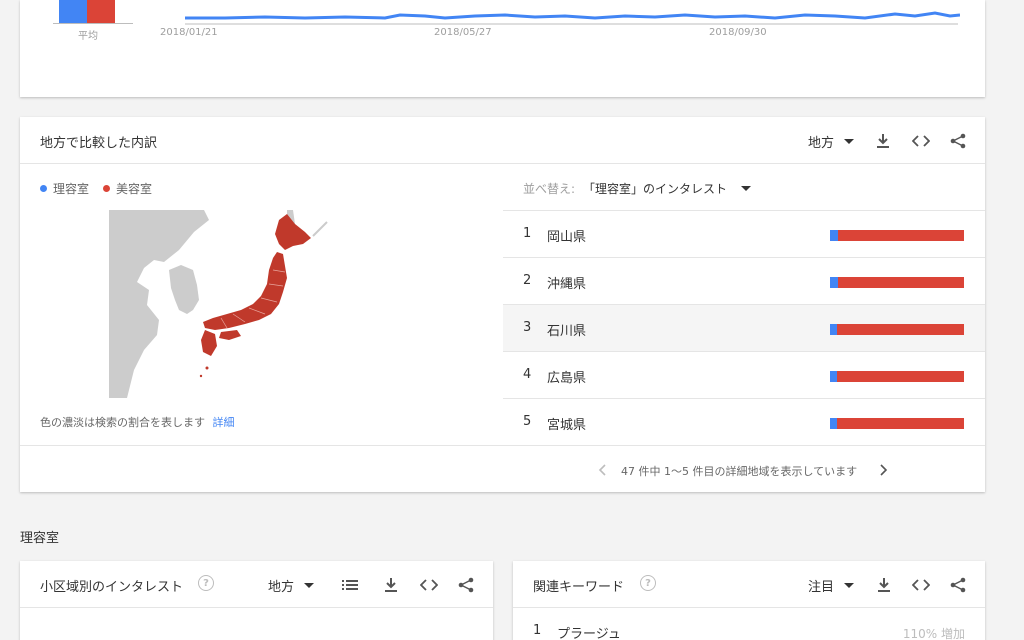 Image resolution: width=1024 pixels, height=640 pixels. What do you see at coordinates (350, 585) in the screenshot?
I see `list-view-icon` at bounding box center [350, 585].